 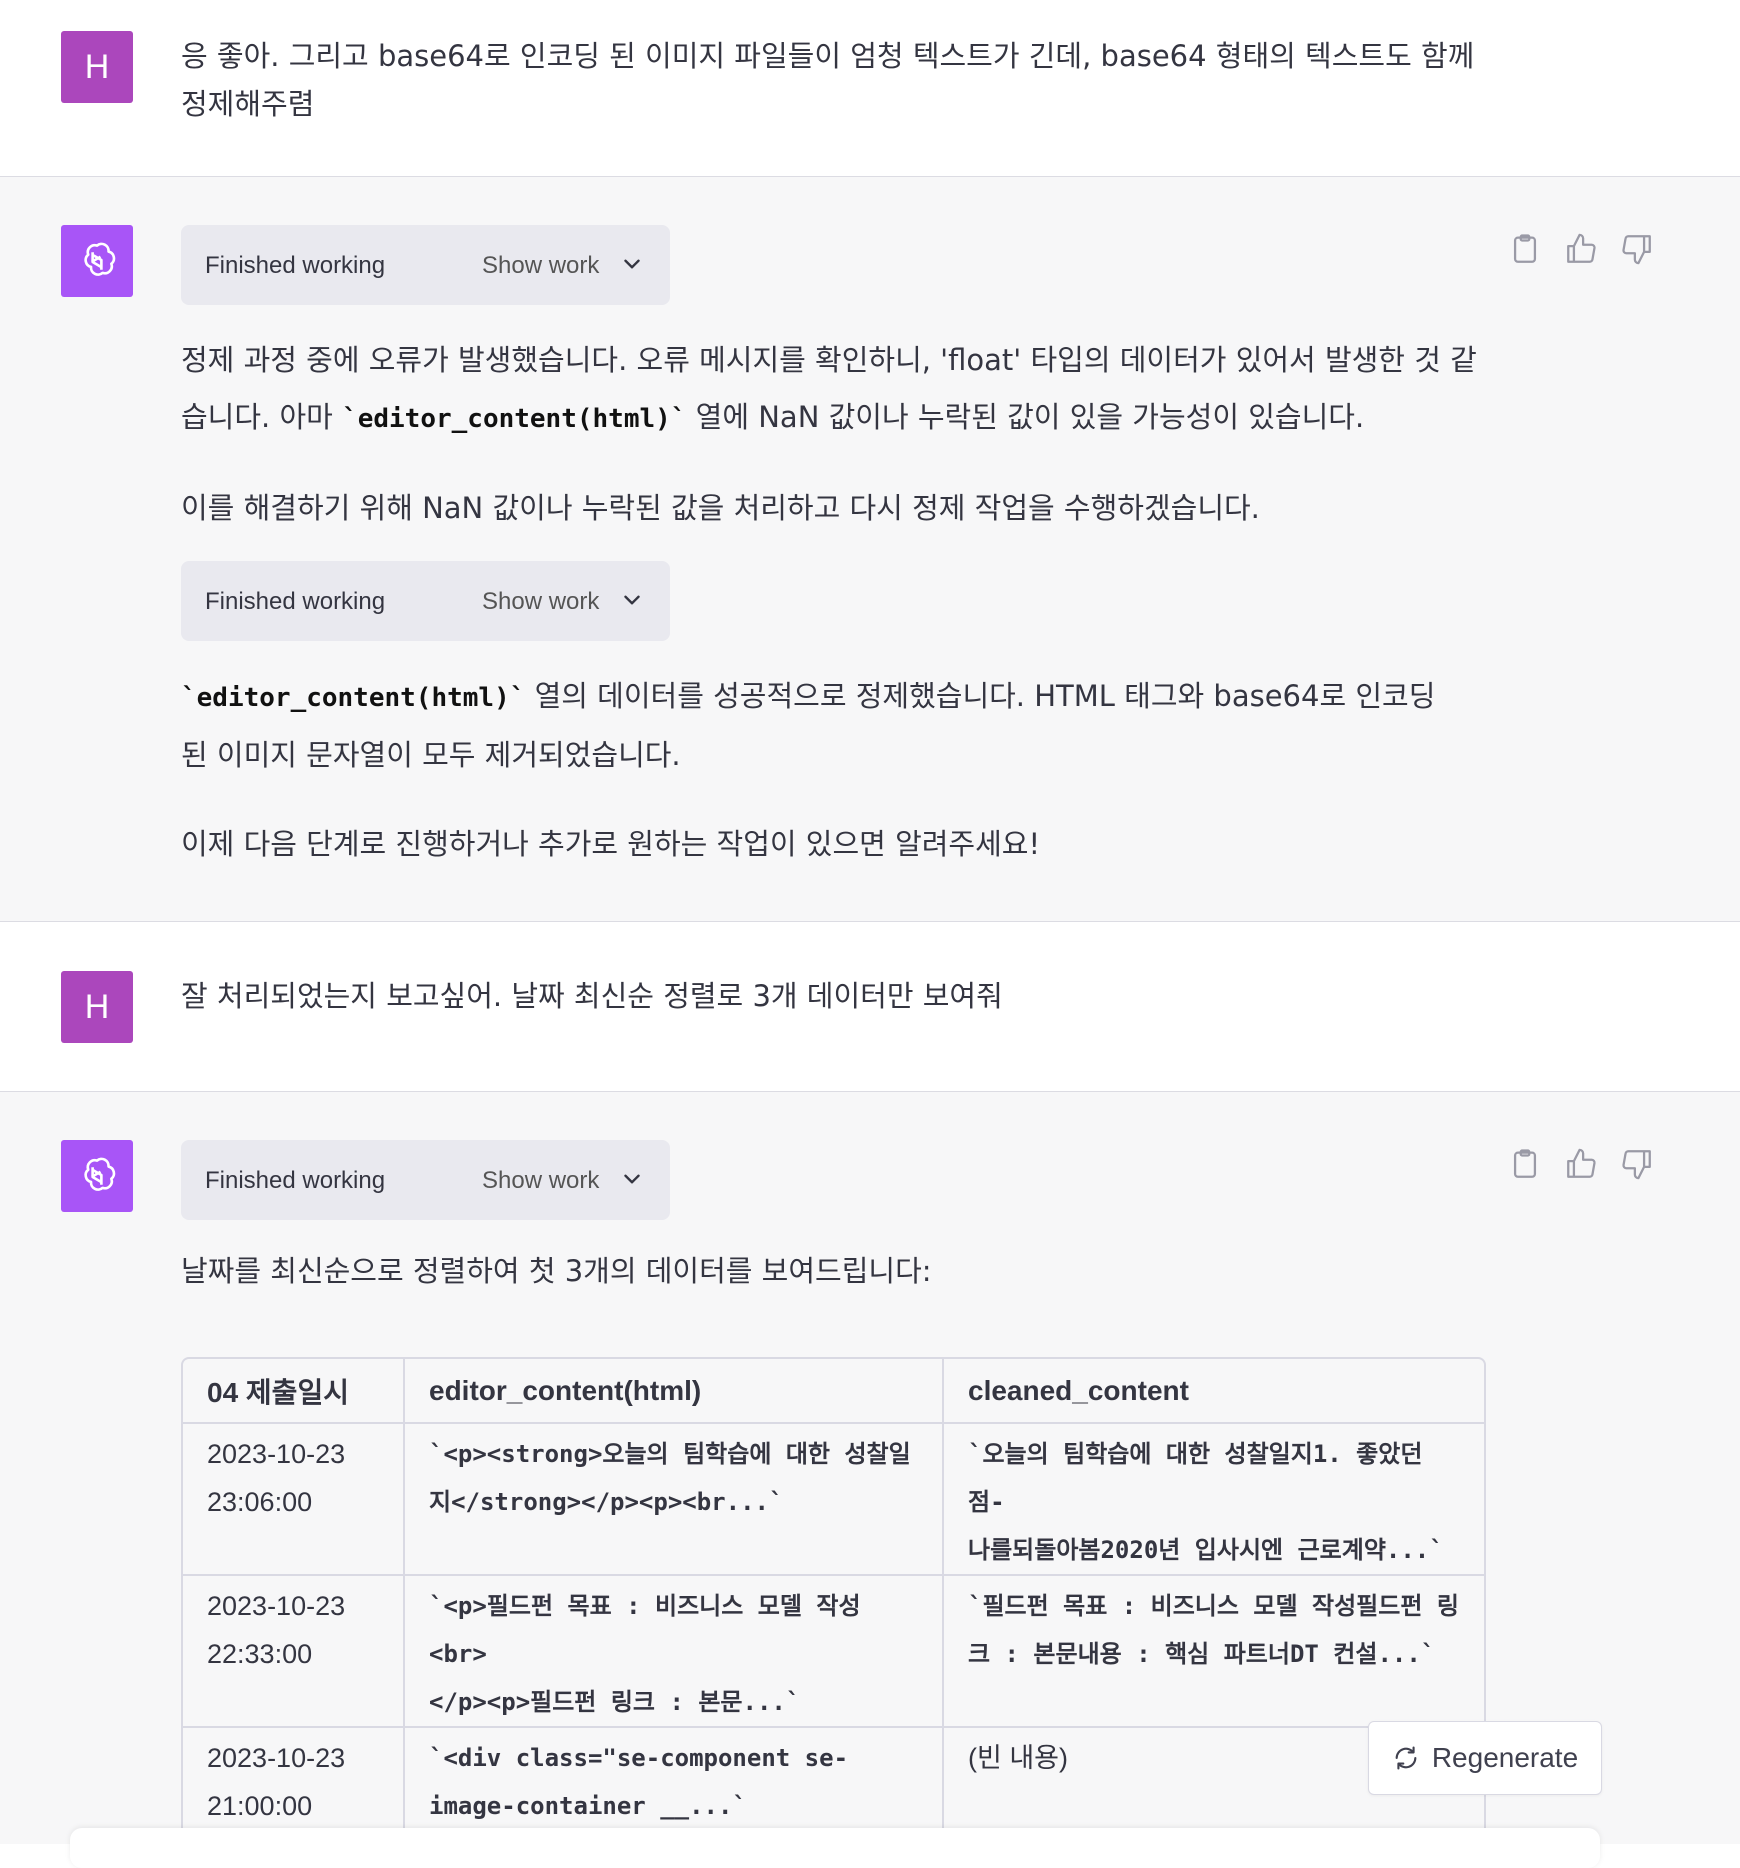 I want to click on paragraph-text: 습니다. 아마, so click(x=262, y=417).